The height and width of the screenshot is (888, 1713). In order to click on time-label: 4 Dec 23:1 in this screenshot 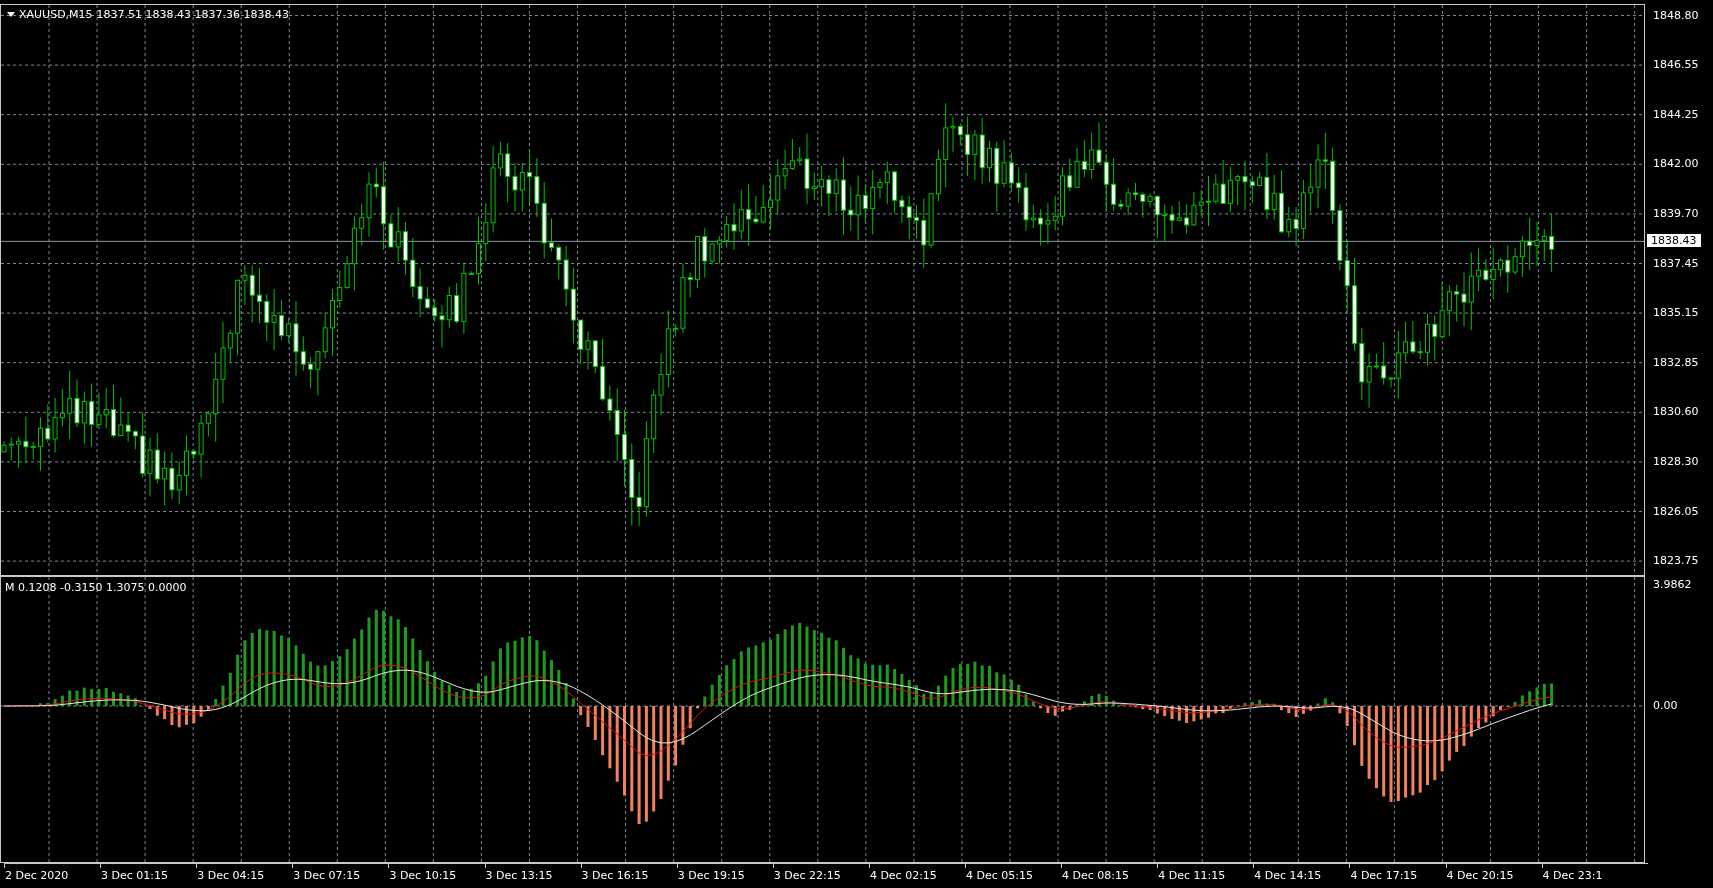, I will do `click(1572, 875)`.